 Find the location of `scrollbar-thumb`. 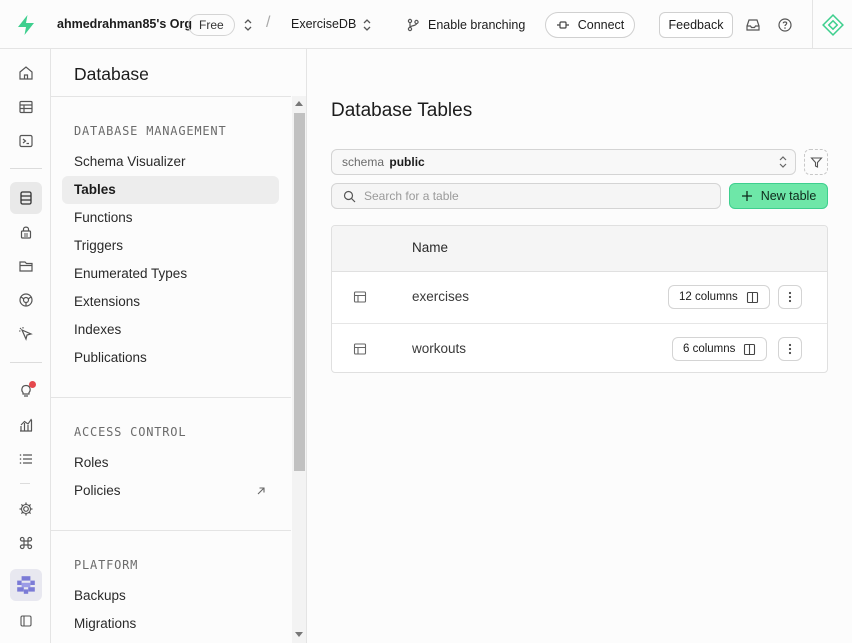

scrollbar-thumb is located at coordinates (299, 292).